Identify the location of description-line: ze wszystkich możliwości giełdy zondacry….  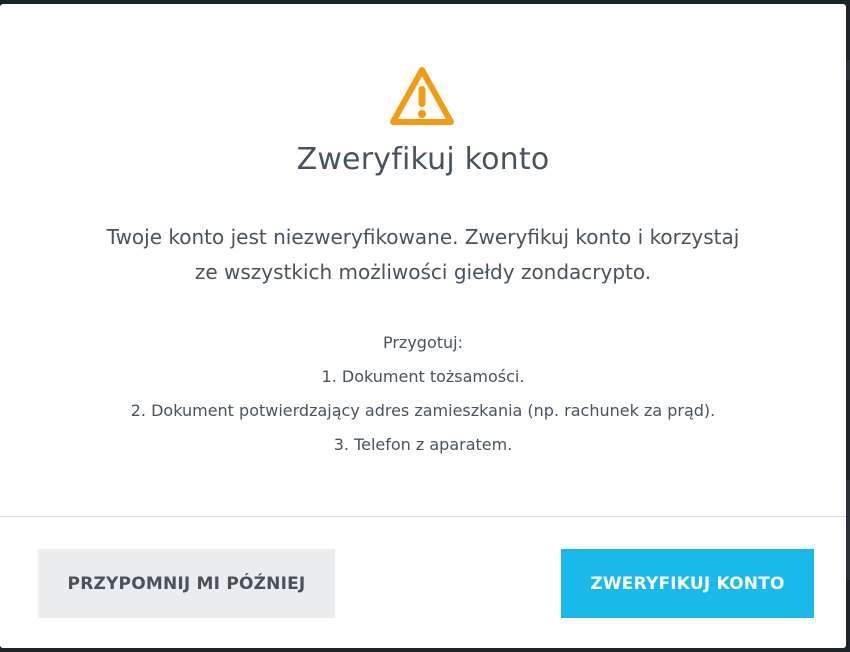
(423, 272).